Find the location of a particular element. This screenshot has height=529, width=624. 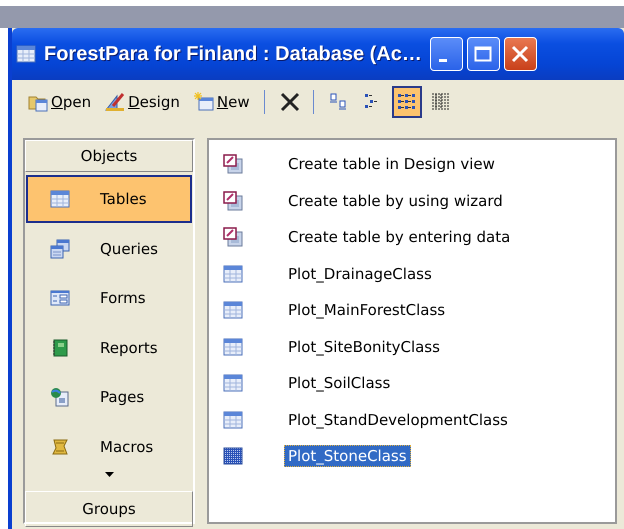

list-item: Plot_StoneClass is located at coordinates (347, 456).